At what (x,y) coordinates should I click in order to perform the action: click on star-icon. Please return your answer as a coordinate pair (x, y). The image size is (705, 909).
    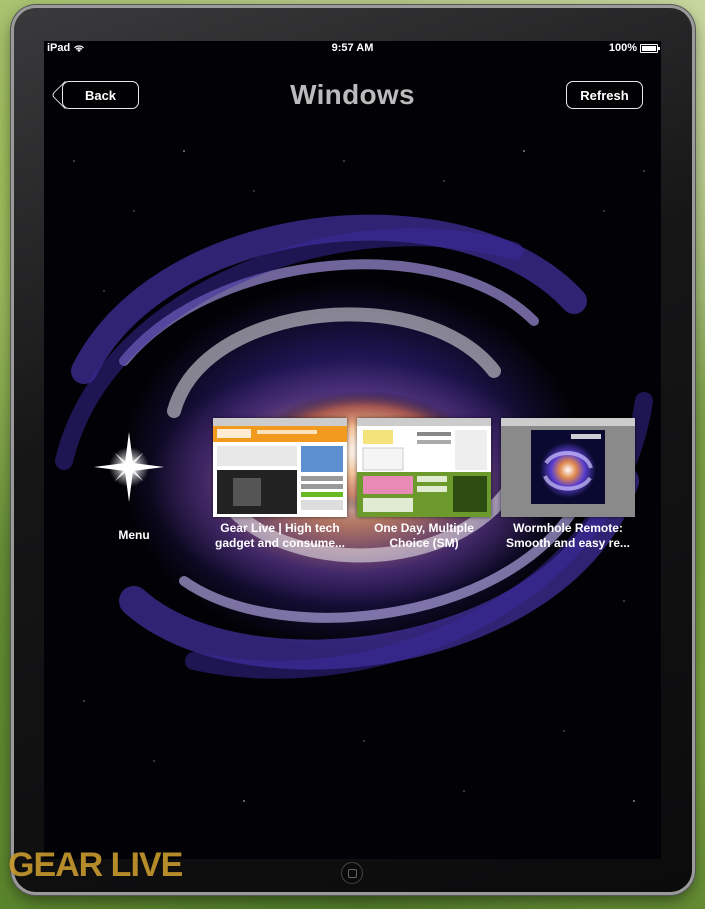
    Looking at the image, I should click on (129, 467).